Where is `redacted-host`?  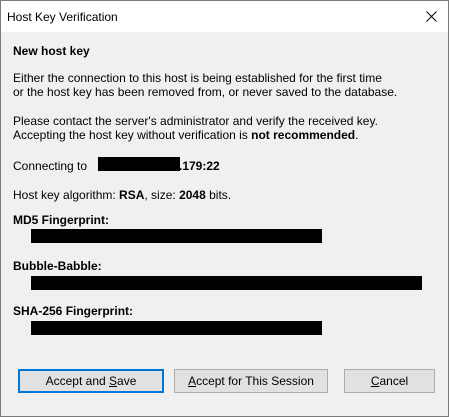 redacted-host is located at coordinates (139, 164).